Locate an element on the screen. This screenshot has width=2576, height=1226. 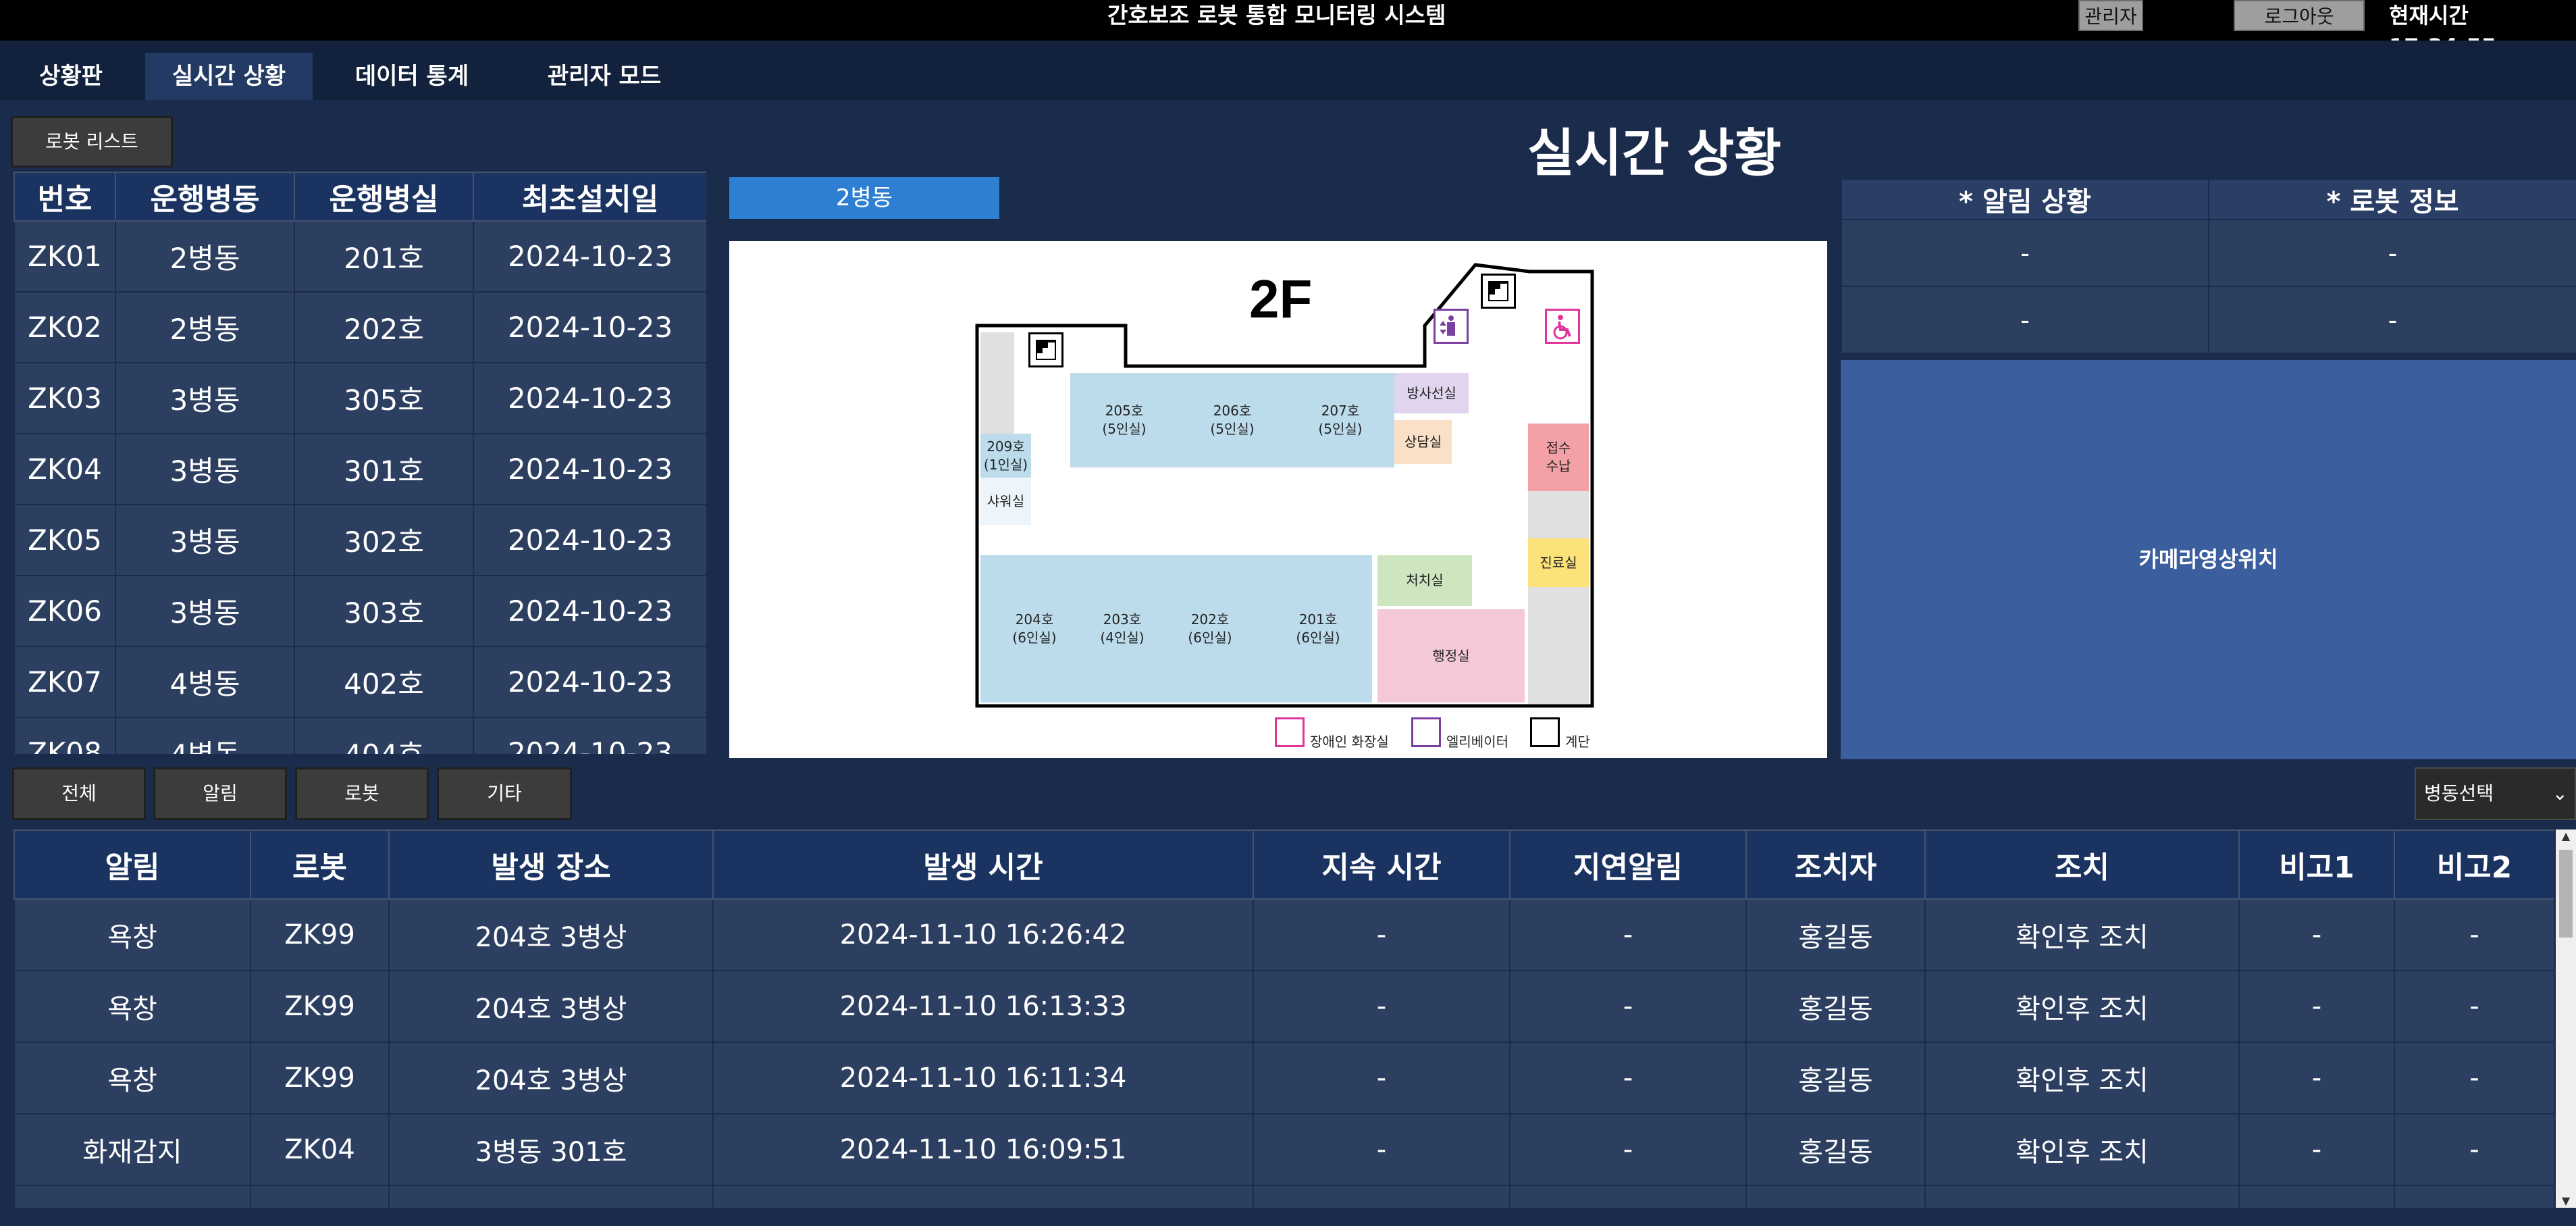
robot-id: ZK03 is located at coordinates (65, 398).